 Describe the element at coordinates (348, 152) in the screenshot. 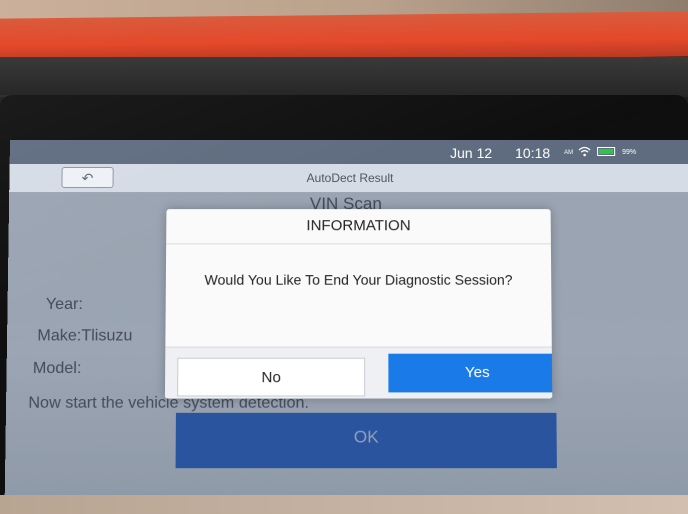

I see `status-bar: Jun 12 10:18 AM 99%` at that location.